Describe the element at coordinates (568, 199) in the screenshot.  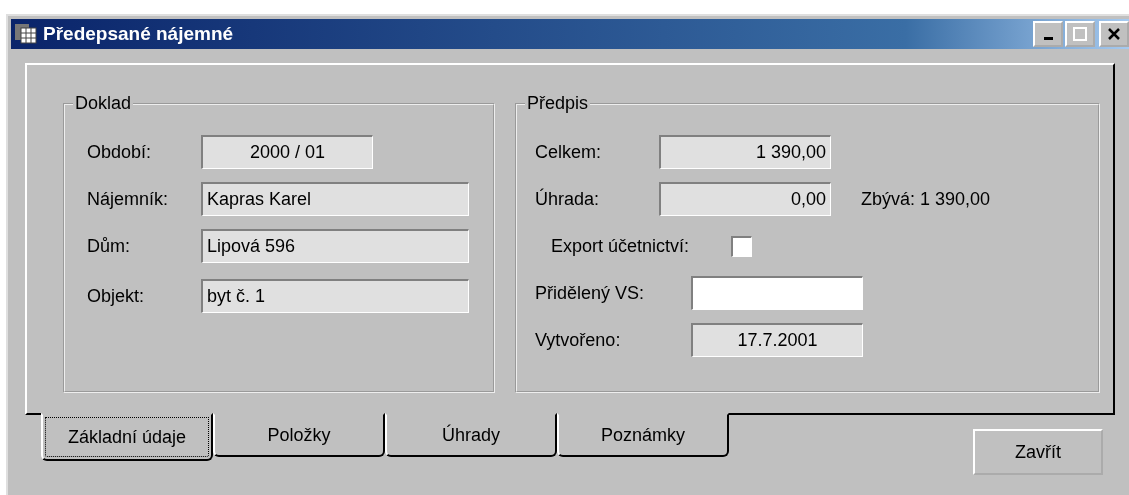
I see `field-label: Úhrada:` at that location.